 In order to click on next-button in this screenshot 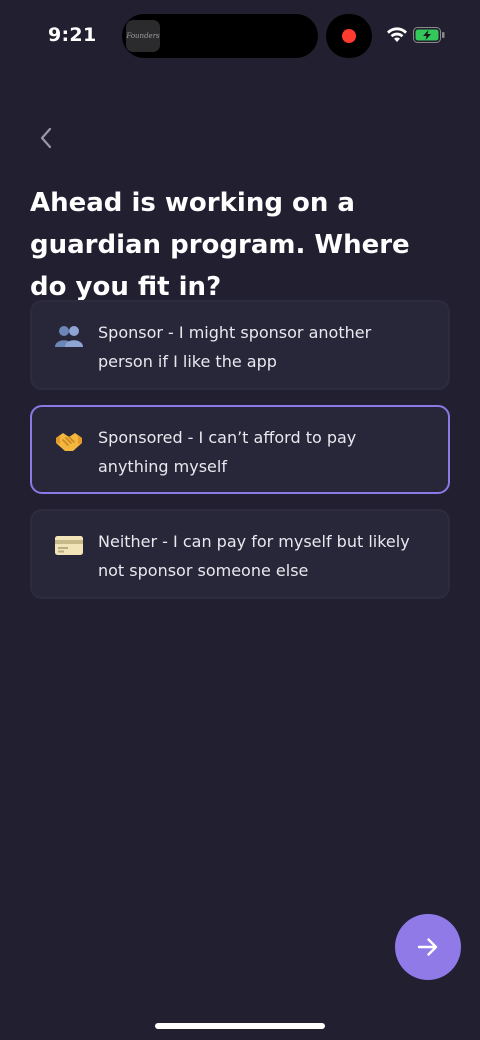, I will do `click(428, 947)`.